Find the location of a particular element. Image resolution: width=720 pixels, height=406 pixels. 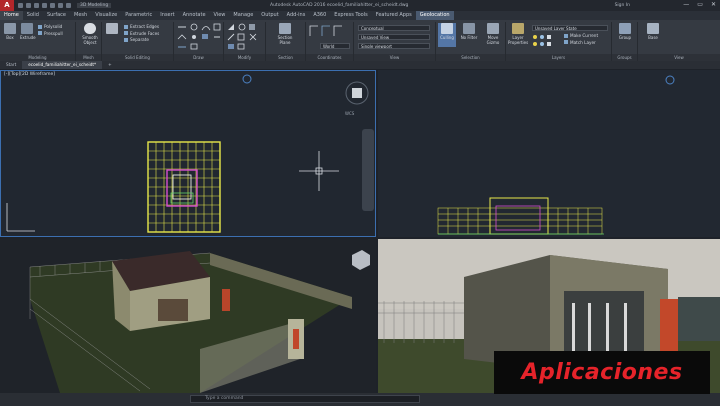

polysolid-button: Polysolid is located at coordinates (50, 27).